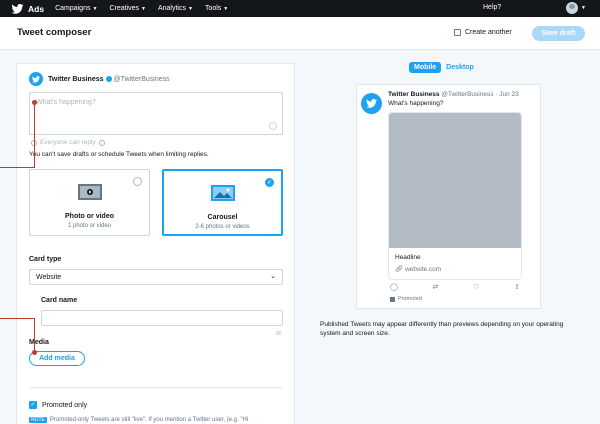  I want to click on reply-icon: ◯, so click(394, 287).